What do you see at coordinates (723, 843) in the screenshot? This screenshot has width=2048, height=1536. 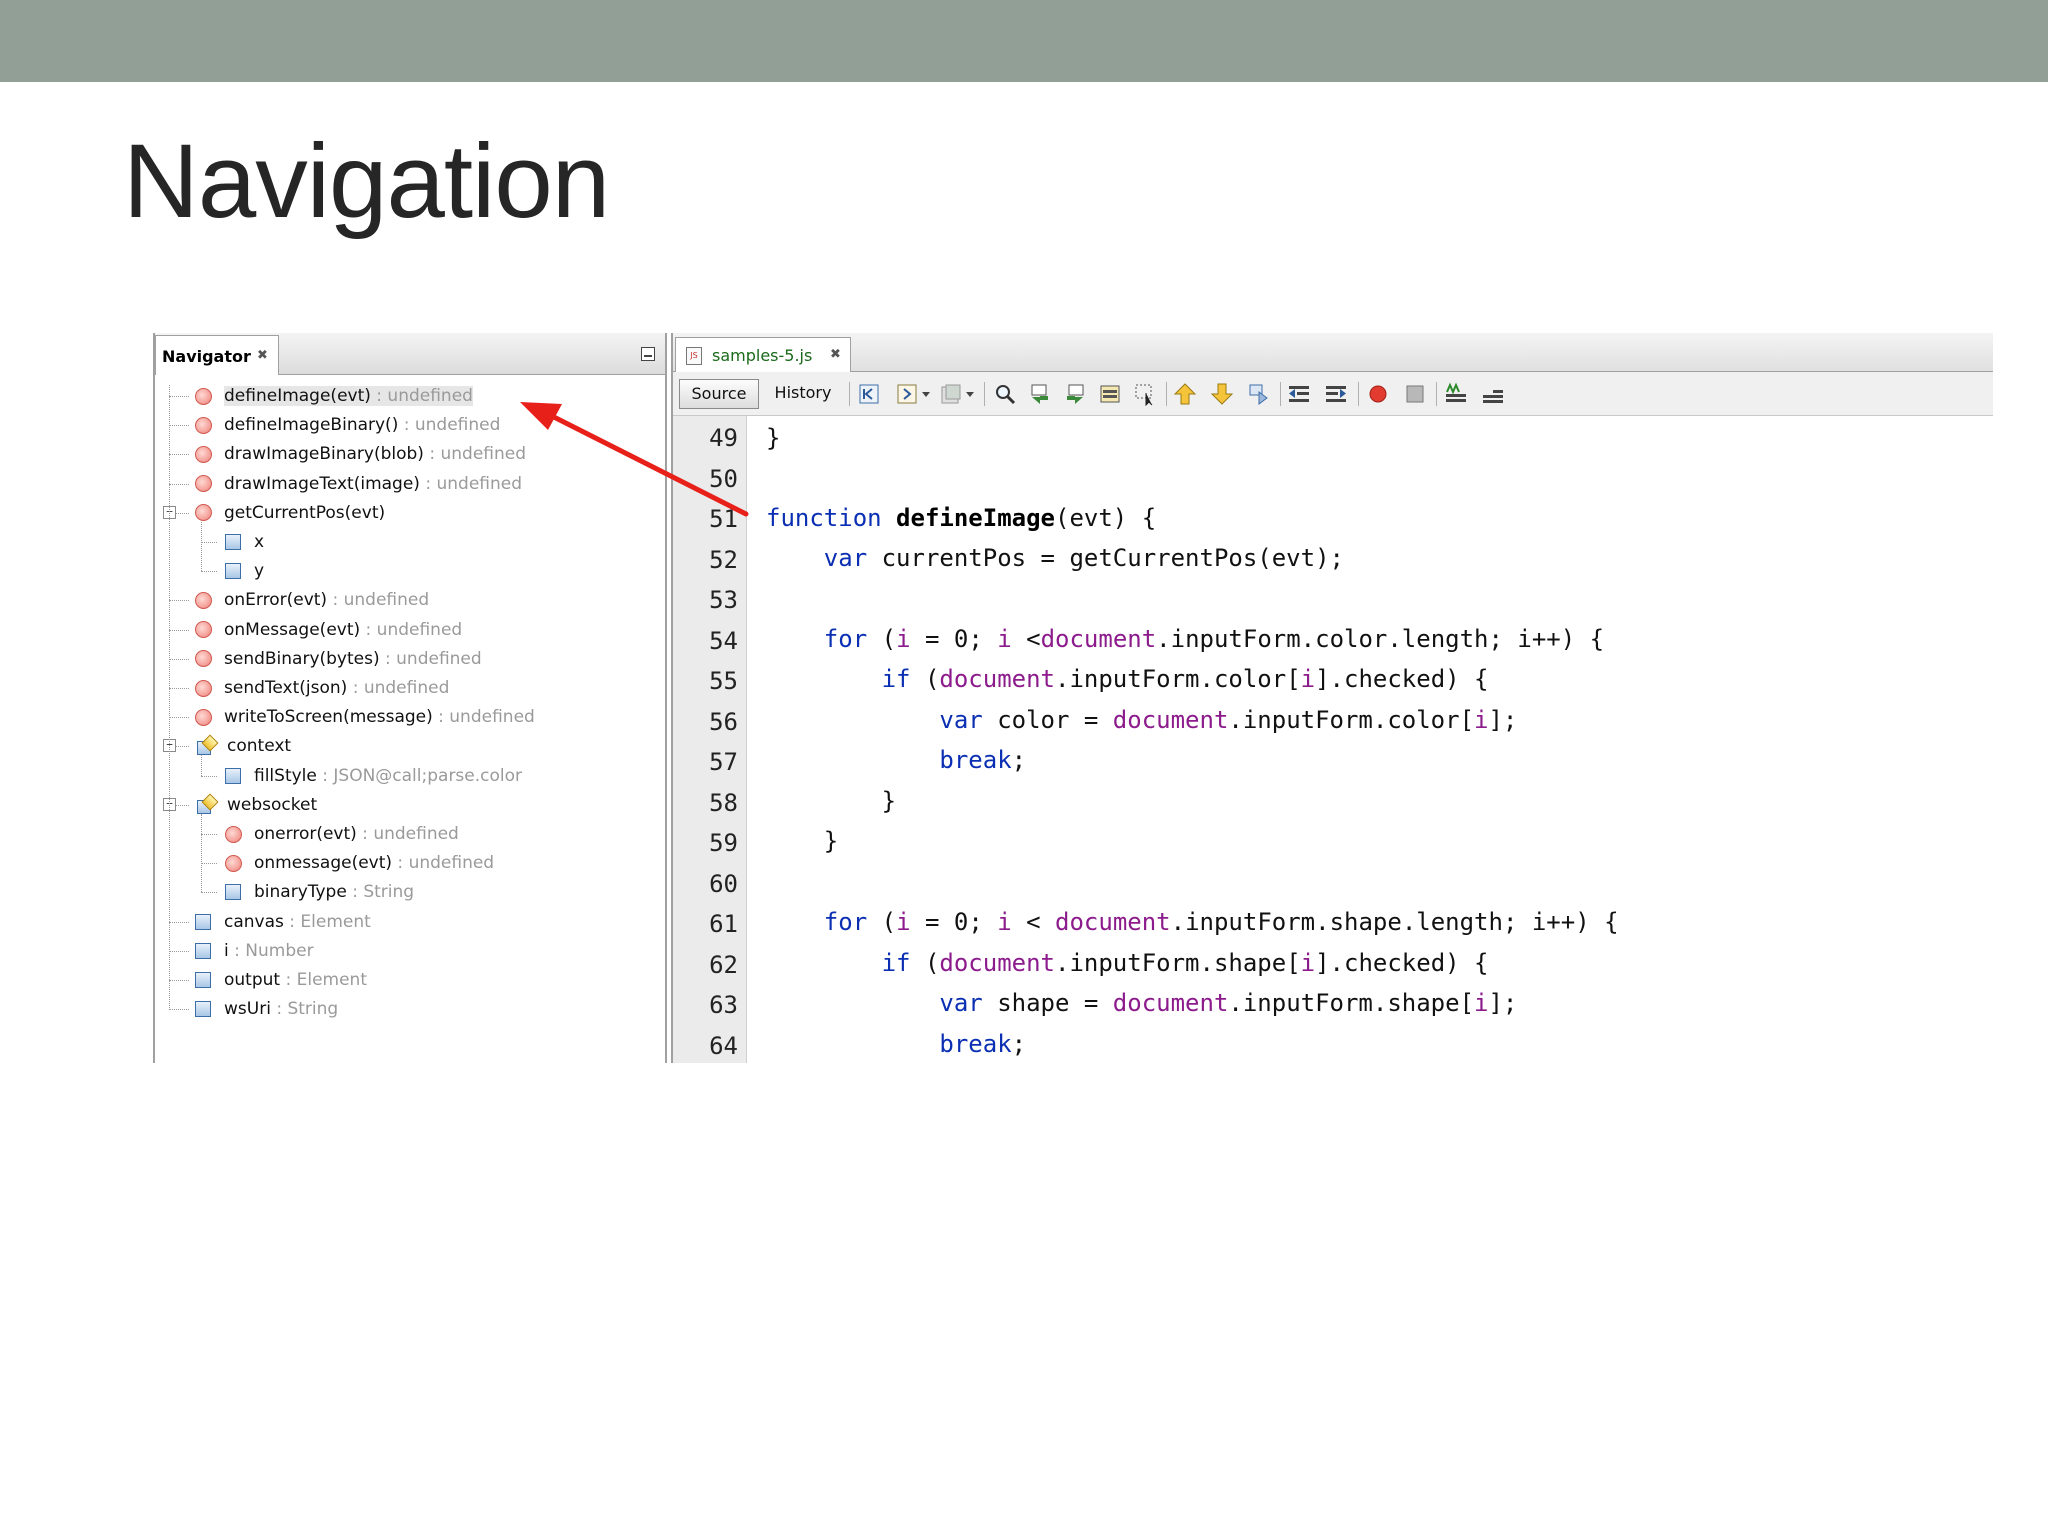 I see `line-number: 59` at bounding box center [723, 843].